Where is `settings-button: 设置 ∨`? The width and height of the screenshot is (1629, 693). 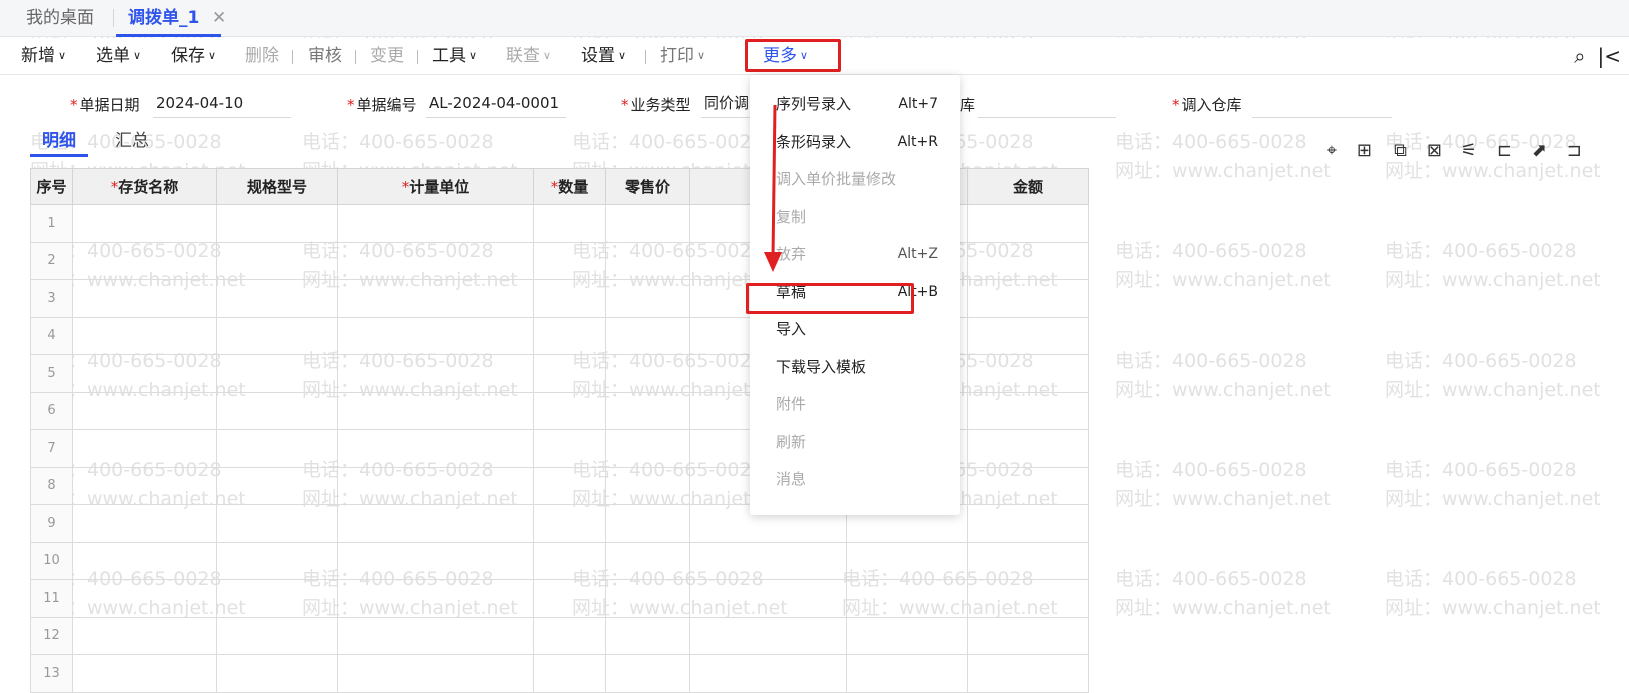
settings-button: 设置 ∨ is located at coordinates (603, 56).